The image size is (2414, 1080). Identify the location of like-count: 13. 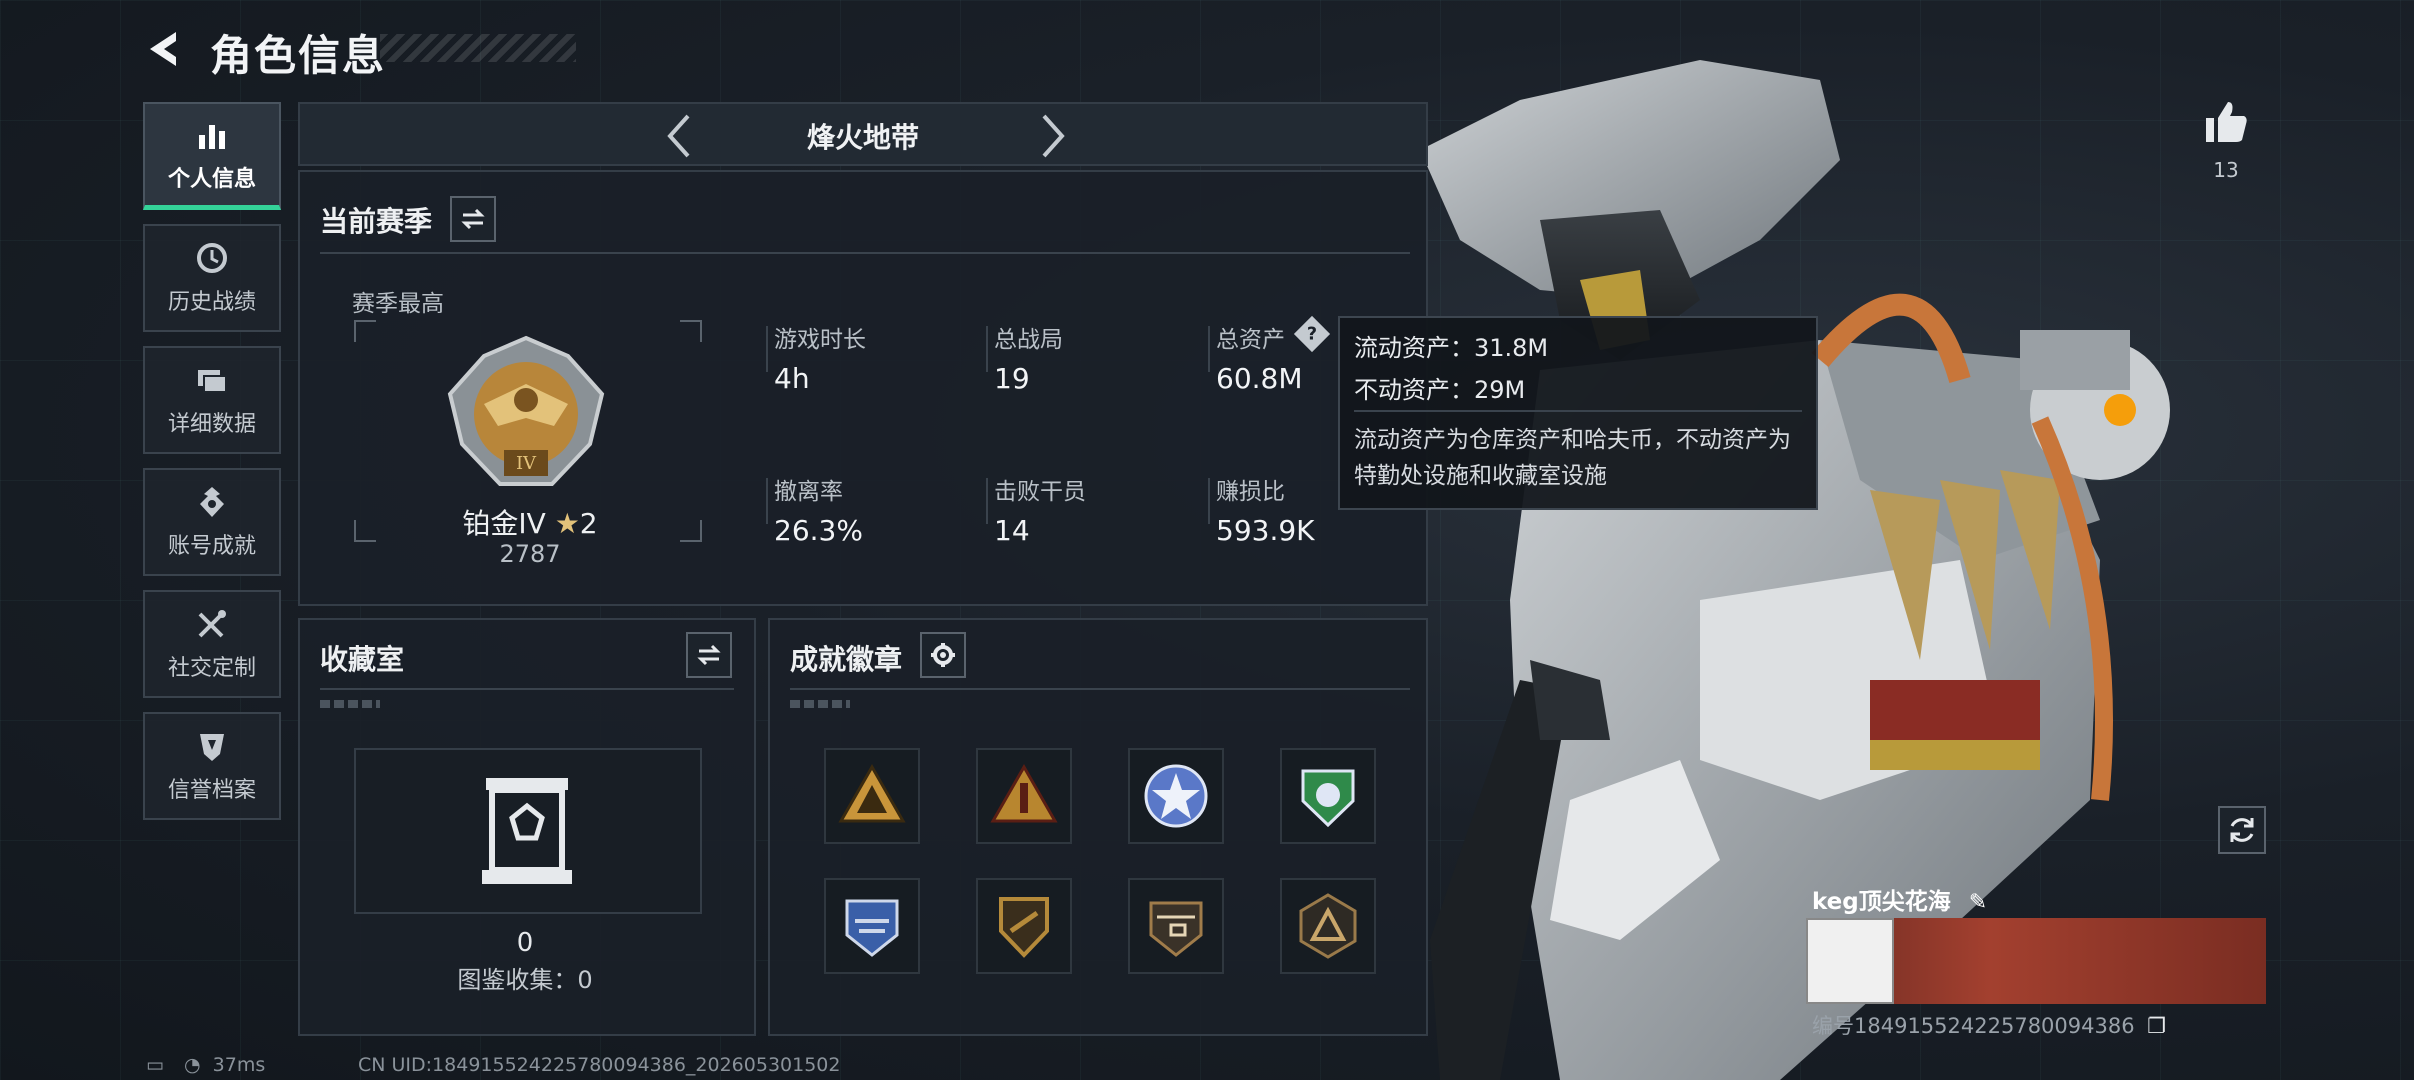
(2226, 170).